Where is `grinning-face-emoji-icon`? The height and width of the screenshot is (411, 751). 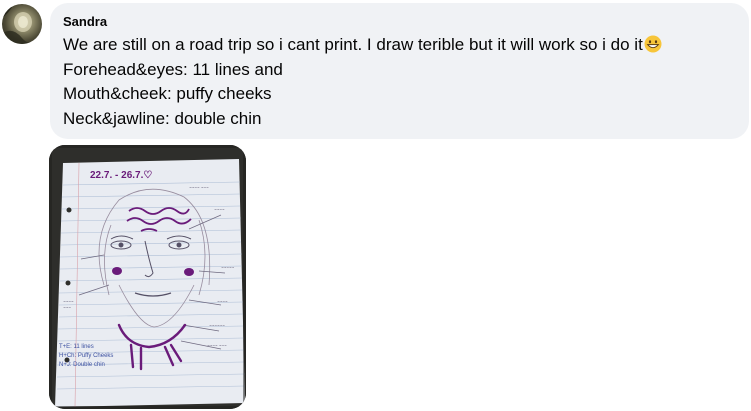
grinning-face-emoji-icon is located at coordinates (653, 44).